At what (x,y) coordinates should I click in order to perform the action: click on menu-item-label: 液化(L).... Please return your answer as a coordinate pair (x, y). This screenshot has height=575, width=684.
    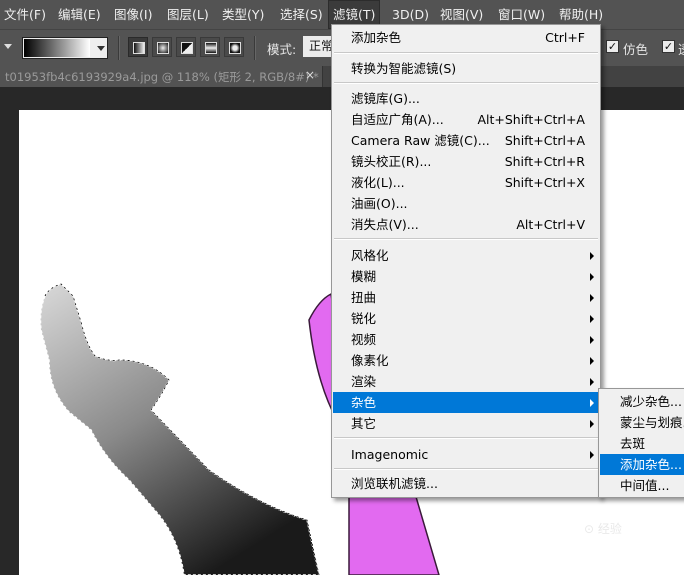
    Looking at the image, I should click on (378, 182).